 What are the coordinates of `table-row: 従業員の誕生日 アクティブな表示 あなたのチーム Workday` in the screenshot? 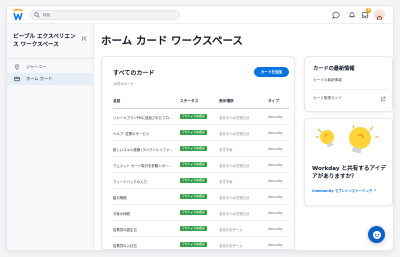 It's located at (201, 229).